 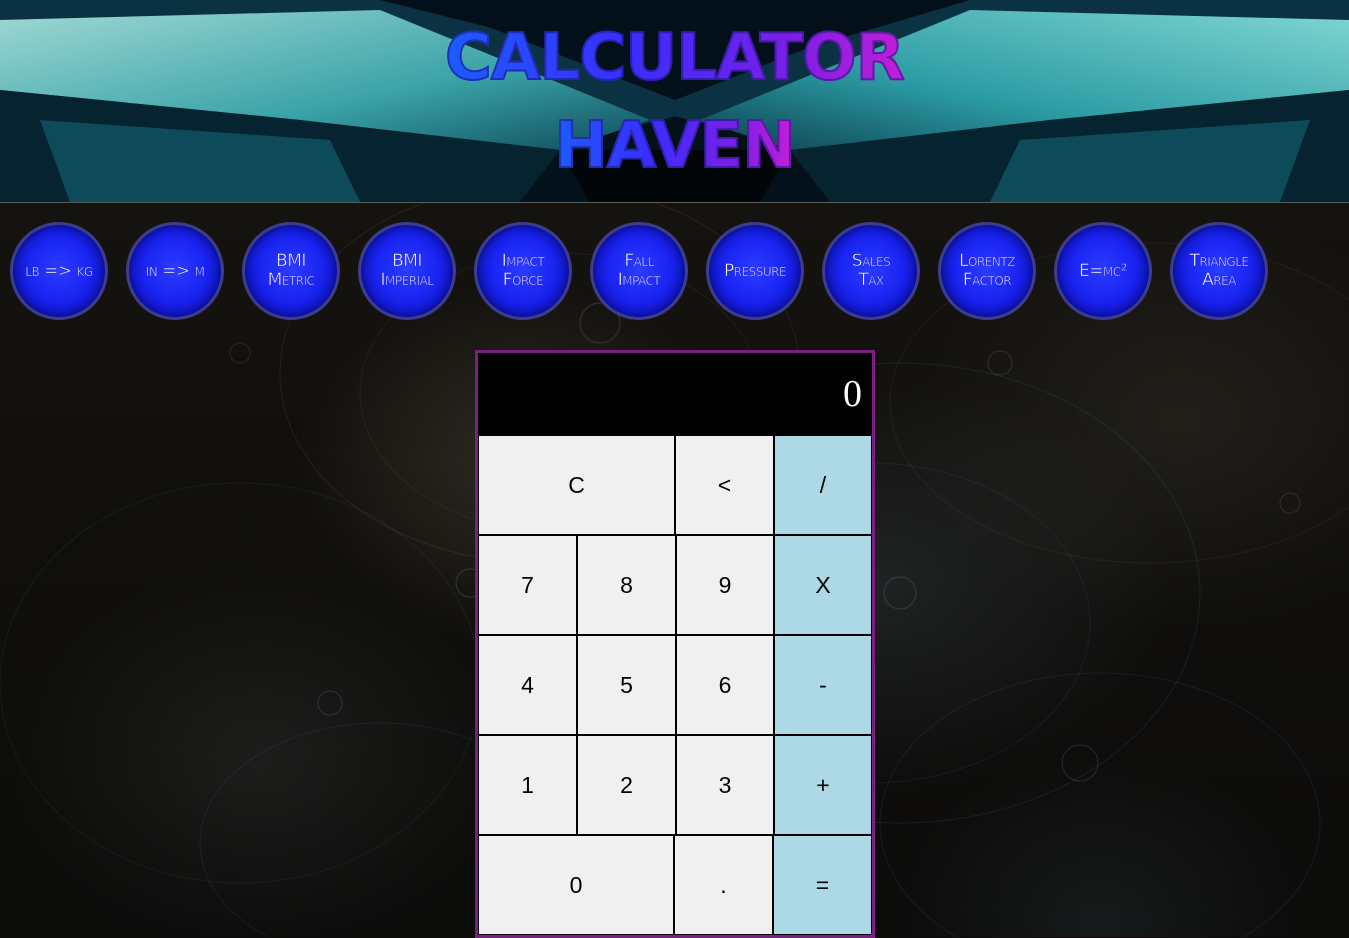 What do you see at coordinates (675, 58) in the screenshot?
I see `title-line-1: Calculator` at bounding box center [675, 58].